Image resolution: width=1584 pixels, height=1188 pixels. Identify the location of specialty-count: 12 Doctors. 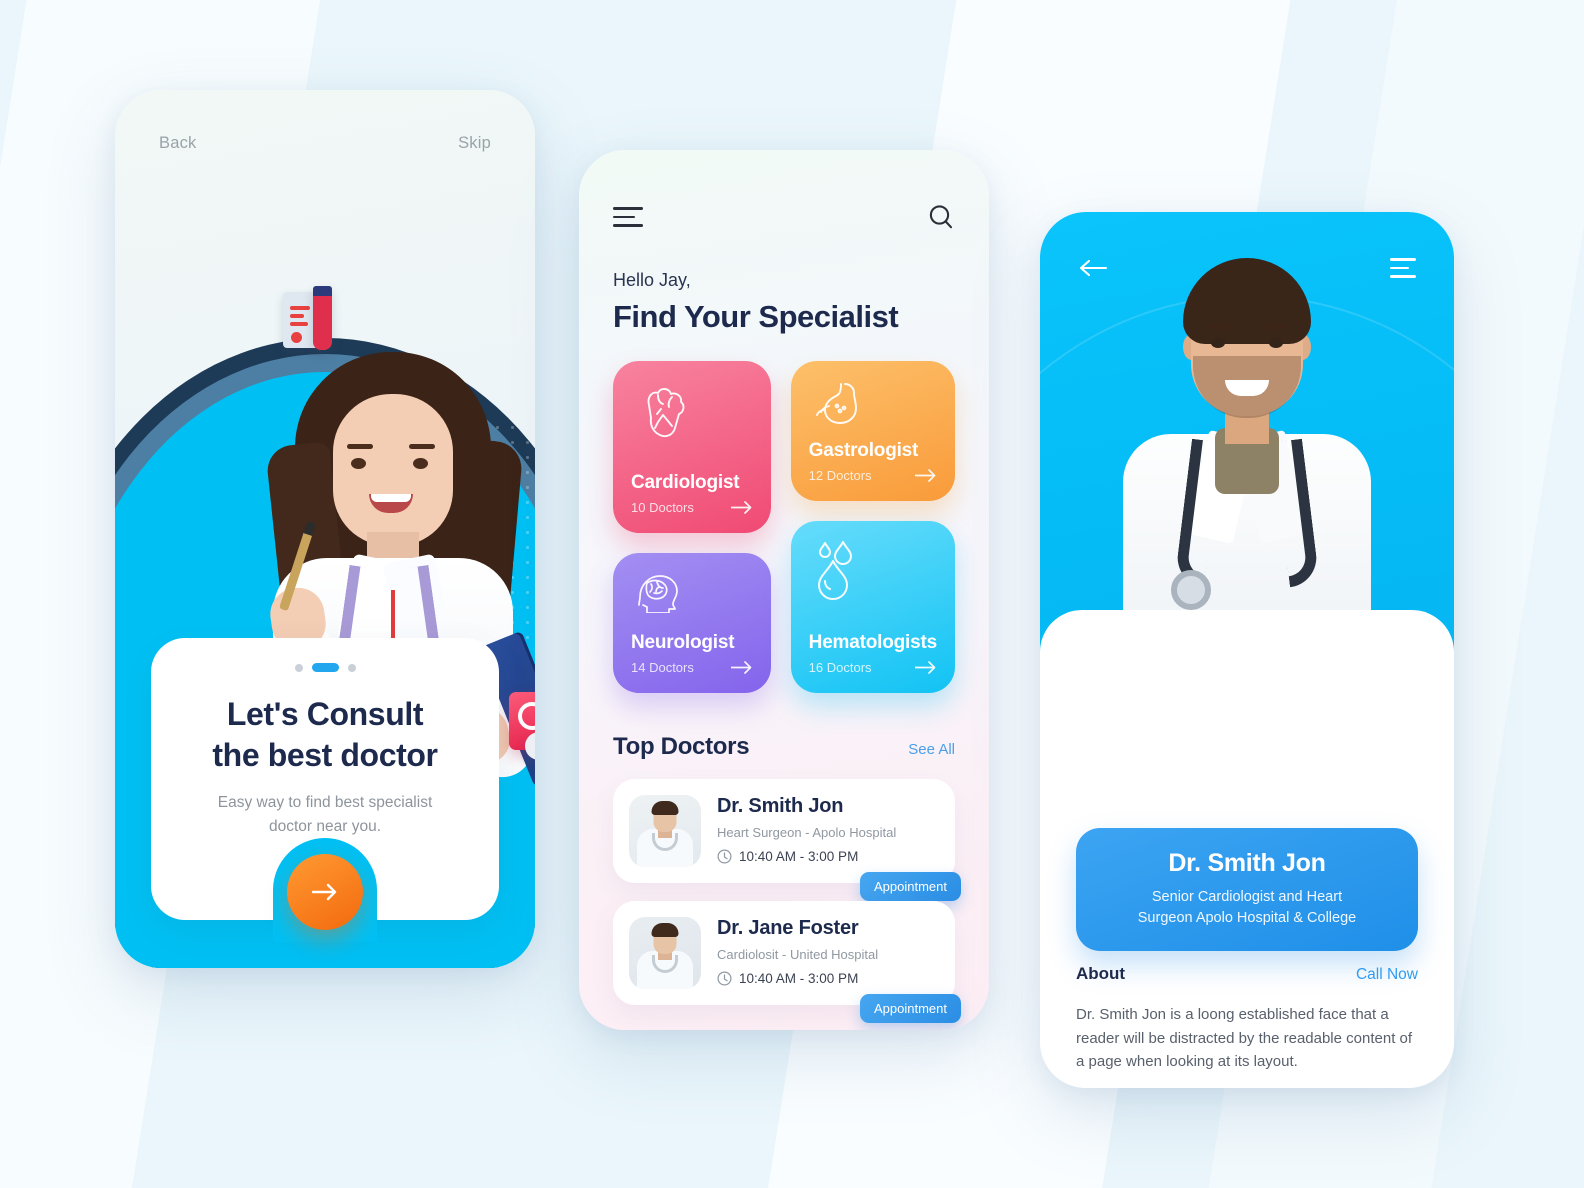
(840, 475).